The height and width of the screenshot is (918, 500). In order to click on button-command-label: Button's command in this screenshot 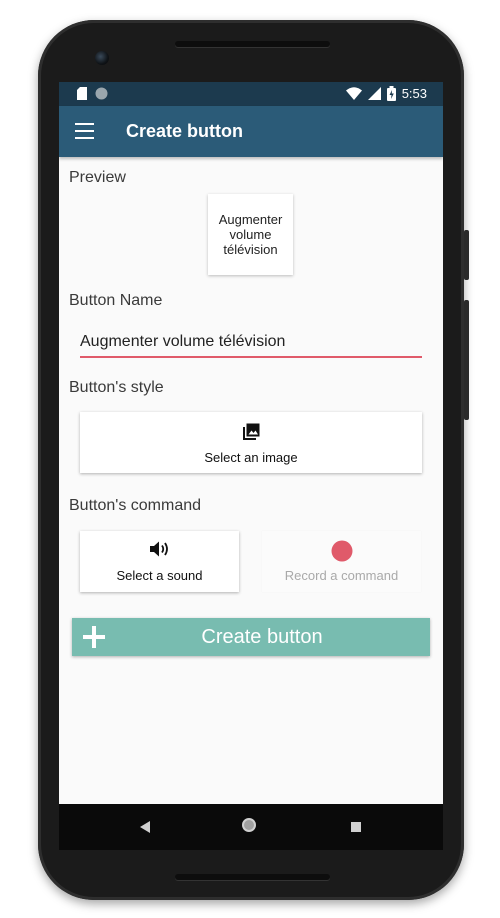, I will do `click(135, 505)`.